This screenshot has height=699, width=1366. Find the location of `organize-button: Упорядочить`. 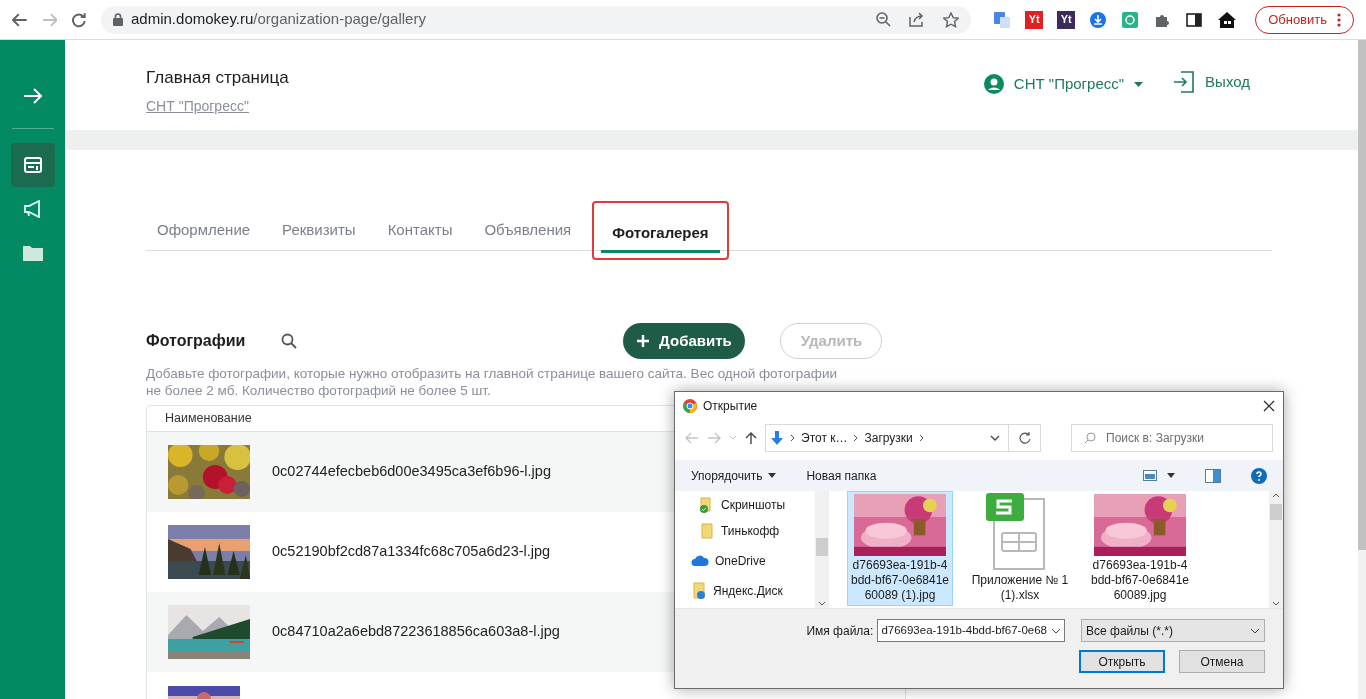

organize-button: Упорядочить is located at coordinates (734, 475).